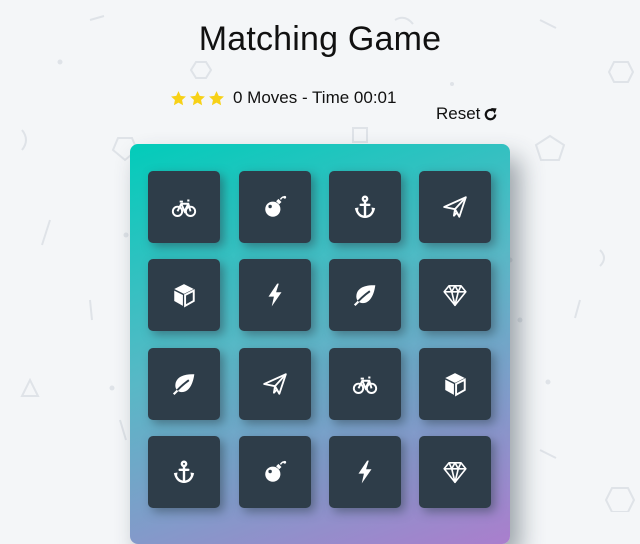 This screenshot has height=544, width=640. What do you see at coordinates (458, 113) in the screenshot?
I see `reset-label: Reset` at bounding box center [458, 113].